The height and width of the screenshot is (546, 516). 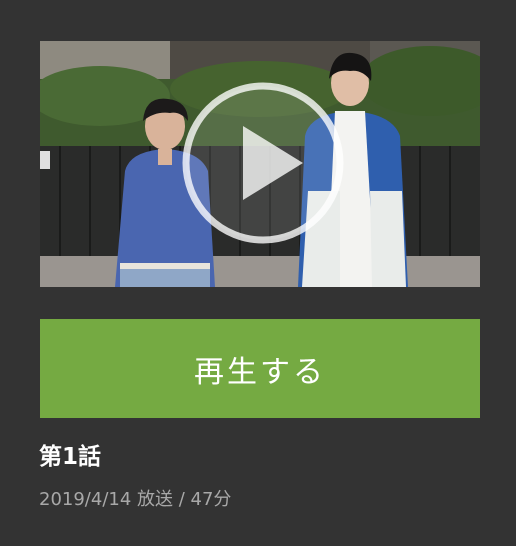 I want to click on episode-broadcast-info: 2019/4/14 放送 / 47分, so click(x=135, y=499).